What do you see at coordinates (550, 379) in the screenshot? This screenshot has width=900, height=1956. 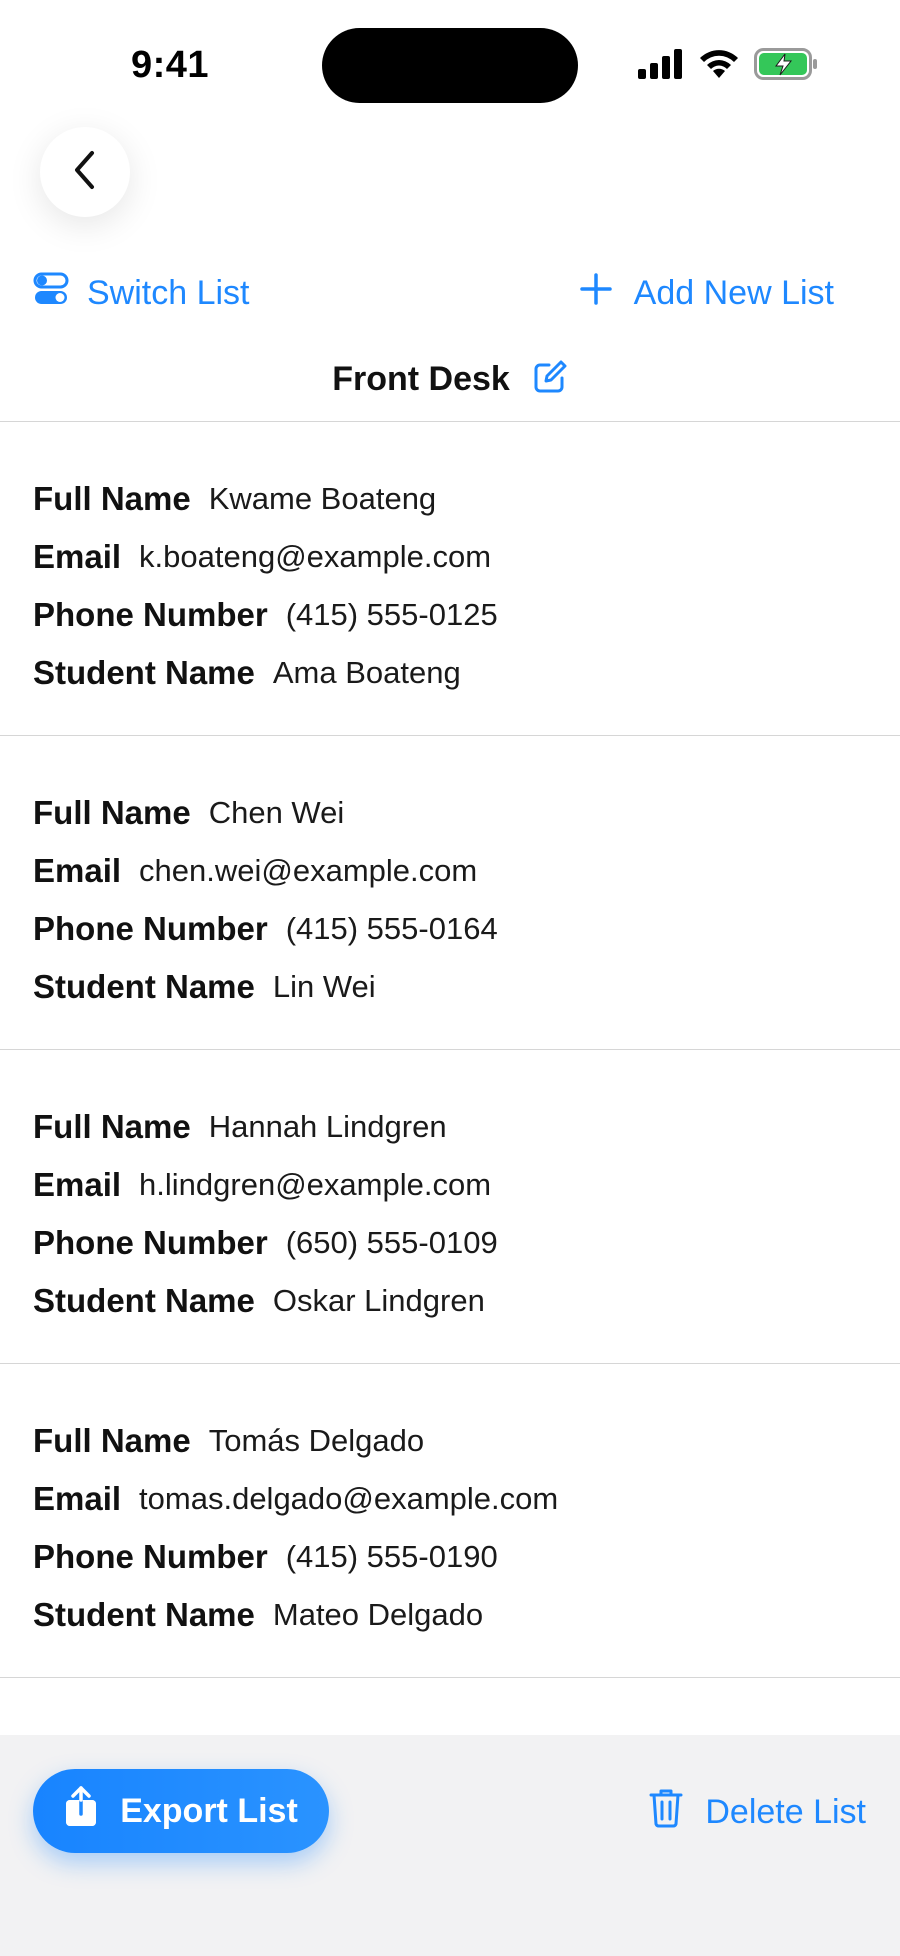 I see `edit-icon` at bounding box center [550, 379].